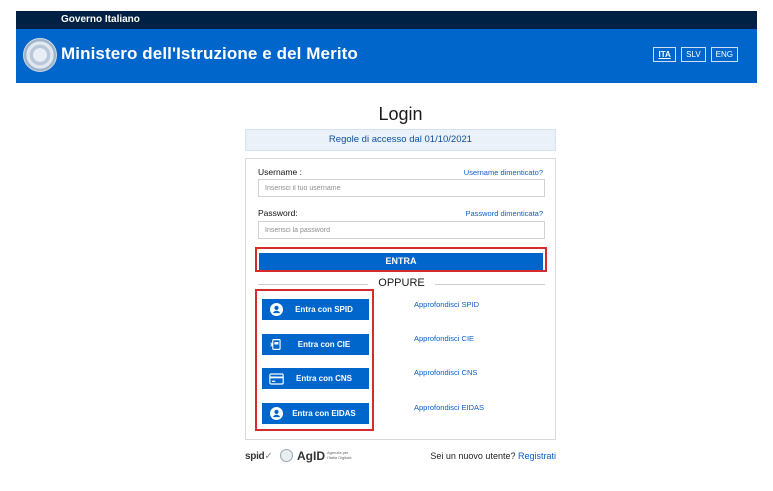 Image resolution: width=773 pixels, height=491 pixels. What do you see at coordinates (490, 284) in the screenshot?
I see `separator-line-right` at bounding box center [490, 284].